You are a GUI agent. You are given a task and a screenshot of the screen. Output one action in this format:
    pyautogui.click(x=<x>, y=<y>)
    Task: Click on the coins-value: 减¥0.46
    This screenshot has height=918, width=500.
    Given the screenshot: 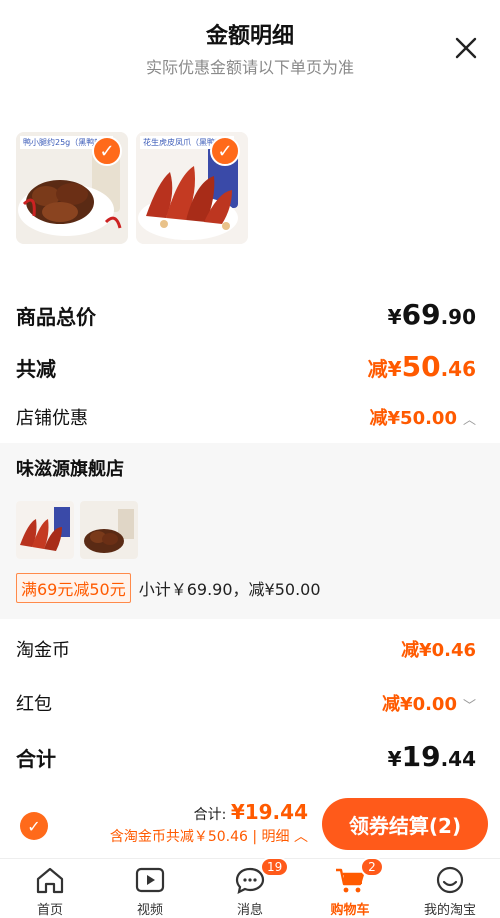 What is the action you would take?
    pyautogui.click(x=438, y=650)
    